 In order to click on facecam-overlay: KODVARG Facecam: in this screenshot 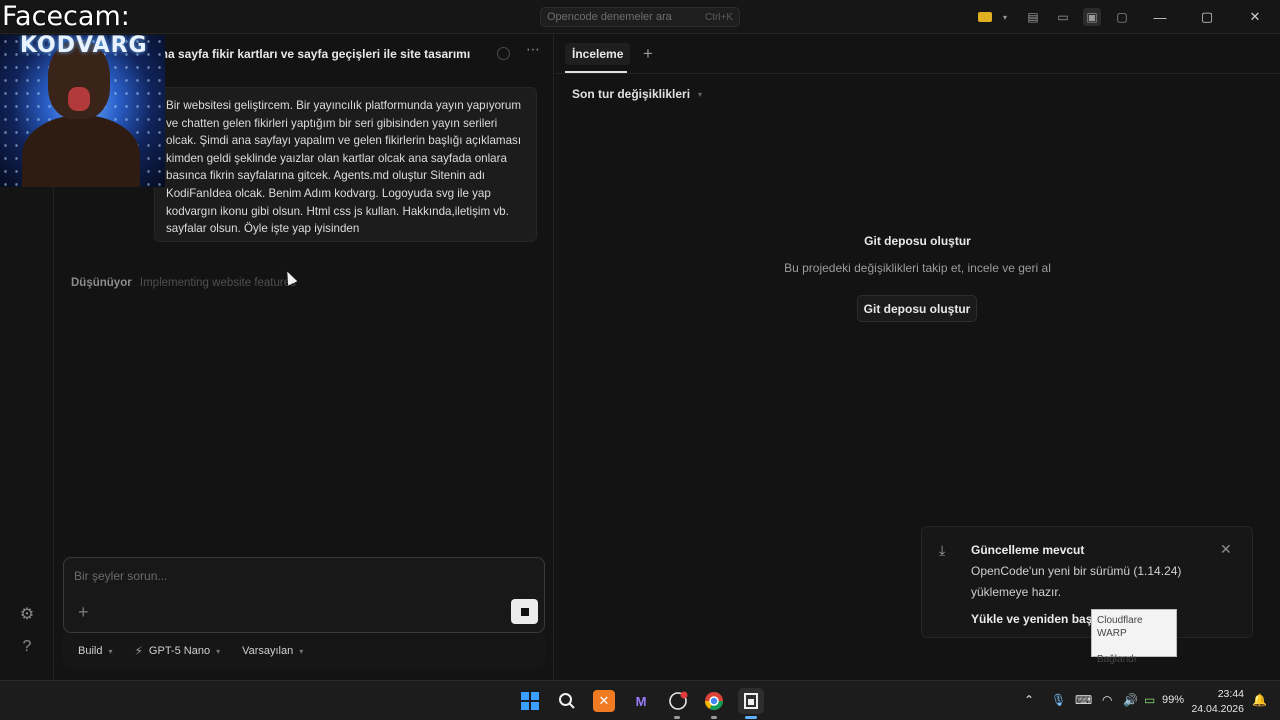, I will do `click(82, 93)`.